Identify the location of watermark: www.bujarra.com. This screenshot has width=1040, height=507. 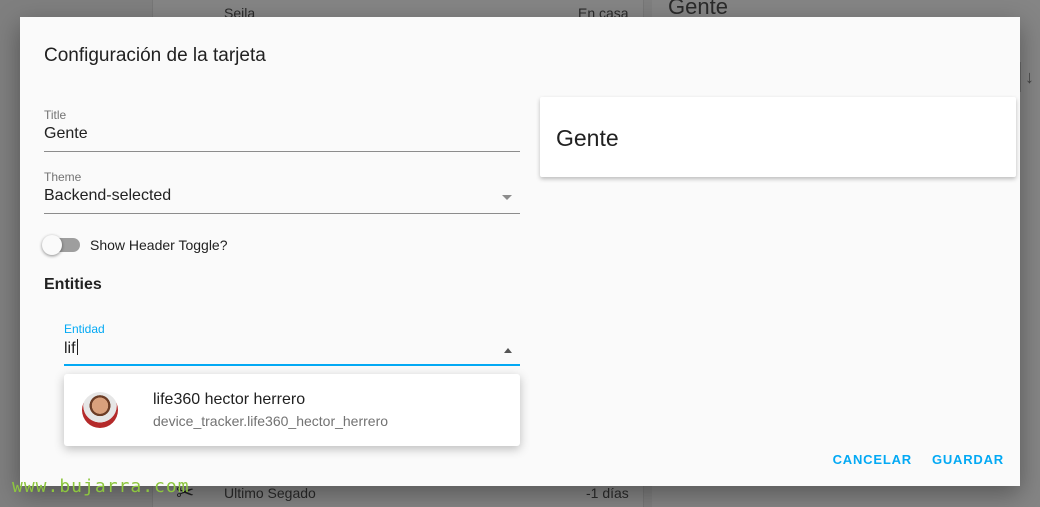
(101, 486).